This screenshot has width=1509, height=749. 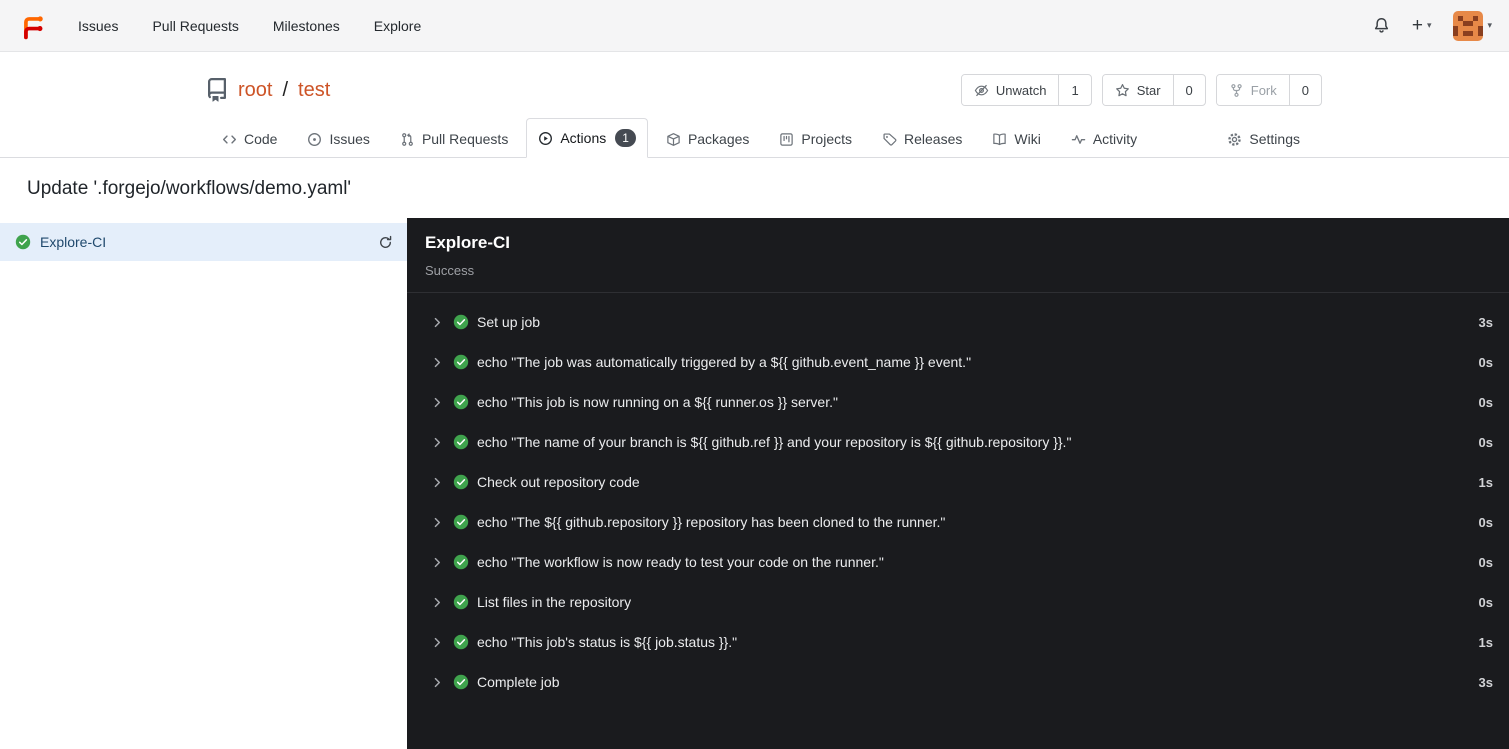 I want to click on user-menu-button: ▾, so click(x=1472, y=25).